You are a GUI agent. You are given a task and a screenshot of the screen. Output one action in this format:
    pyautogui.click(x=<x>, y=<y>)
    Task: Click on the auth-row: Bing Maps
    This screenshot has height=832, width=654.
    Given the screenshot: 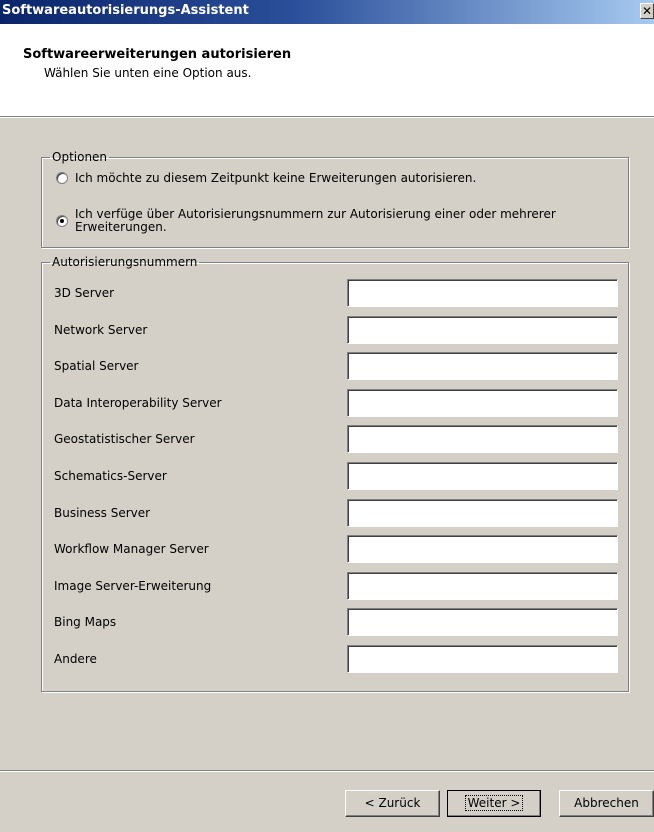 What is the action you would take?
    pyautogui.click(x=336, y=622)
    